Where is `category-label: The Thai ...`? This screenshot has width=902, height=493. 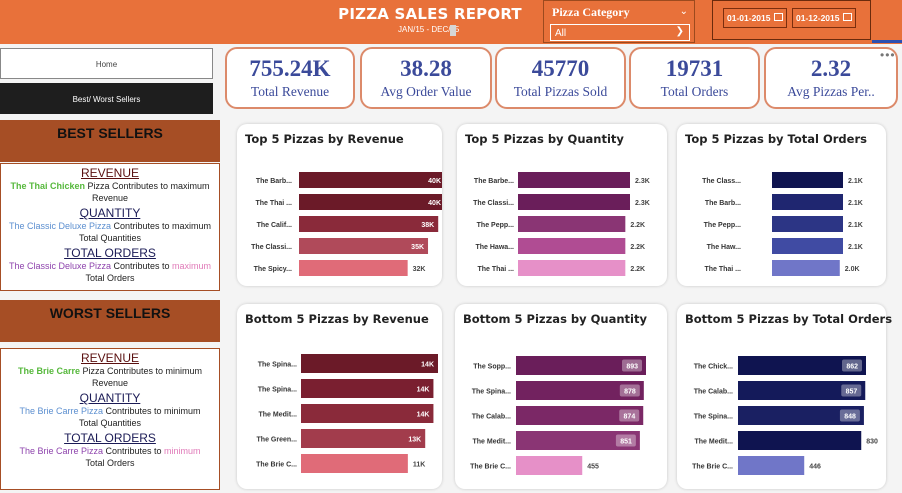
category-label: The Thai ... is located at coordinates (273, 203).